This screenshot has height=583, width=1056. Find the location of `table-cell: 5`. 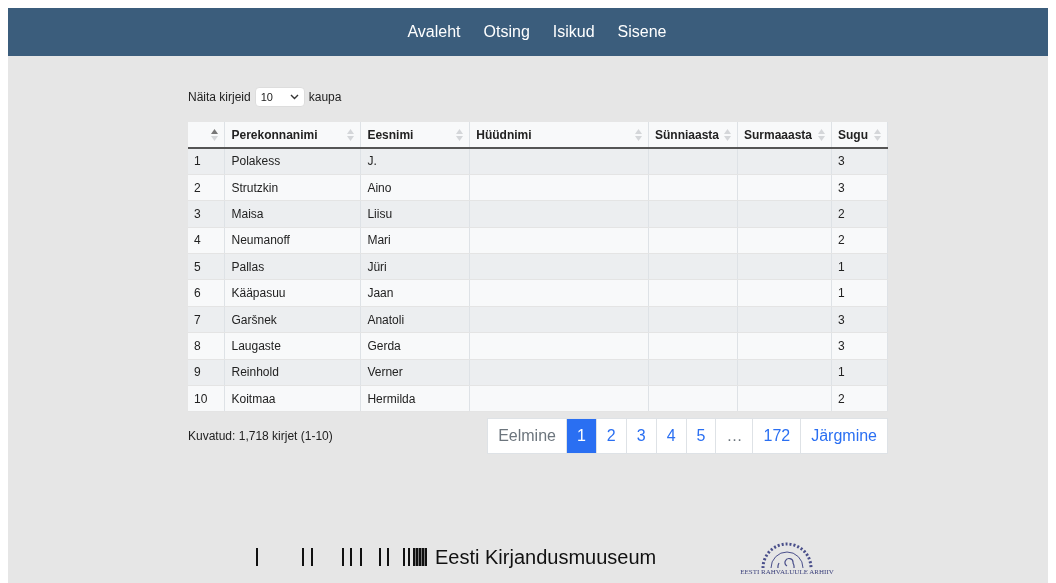

table-cell: 5 is located at coordinates (206, 266).